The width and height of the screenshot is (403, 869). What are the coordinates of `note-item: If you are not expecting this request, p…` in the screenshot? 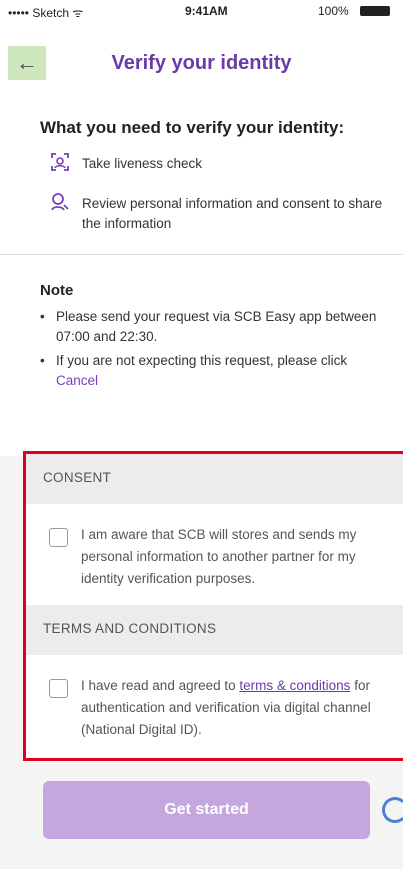 It's located at (212, 371).